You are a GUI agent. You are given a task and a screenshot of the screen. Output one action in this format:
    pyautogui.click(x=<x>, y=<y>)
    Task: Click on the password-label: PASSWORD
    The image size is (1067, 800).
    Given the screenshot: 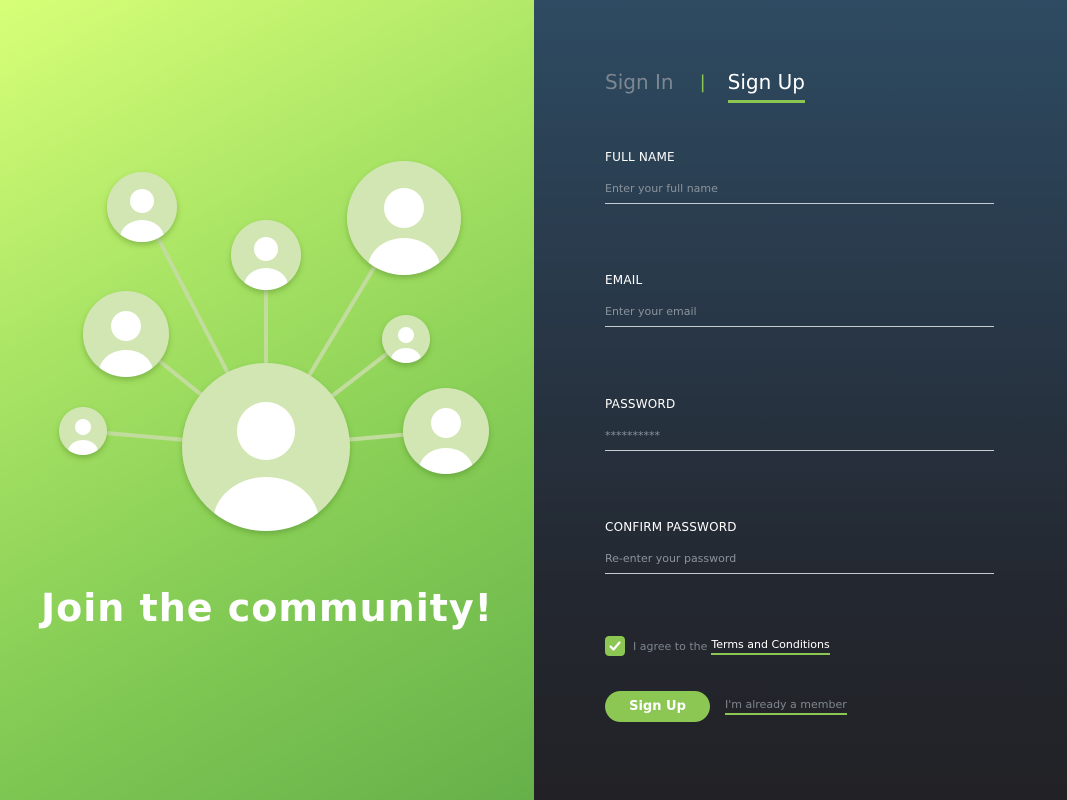 What is the action you would take?
    pyautogui.click(x=640, y=404)
    